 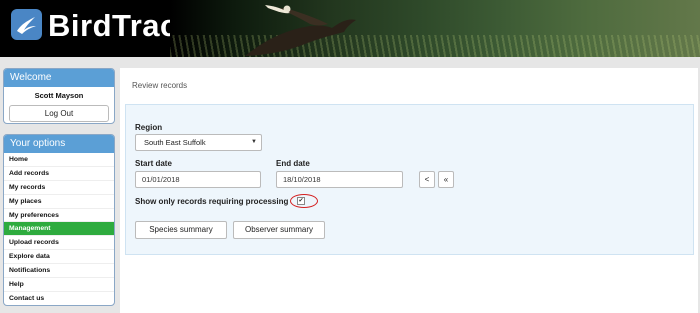 I want to click on page-title: Review records, so click(x=160, y=85).